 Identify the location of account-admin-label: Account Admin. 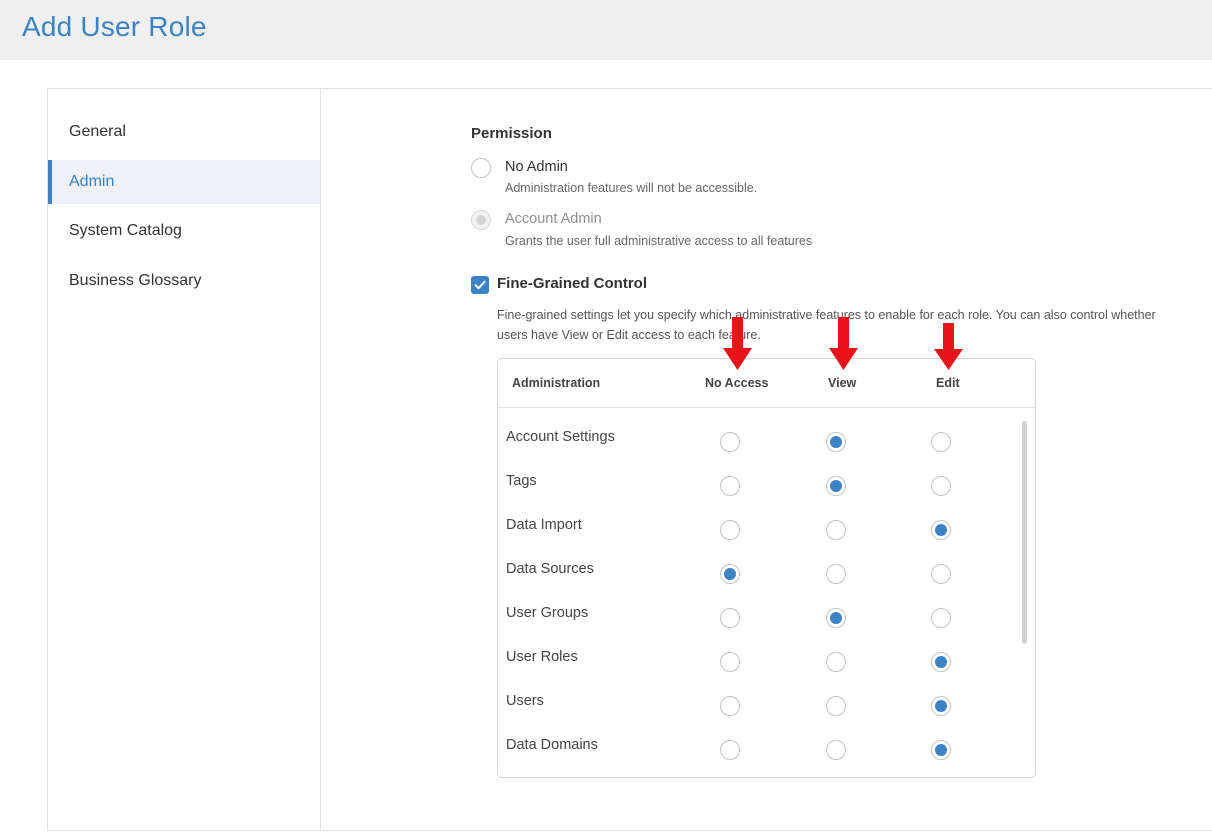
(553, 219).